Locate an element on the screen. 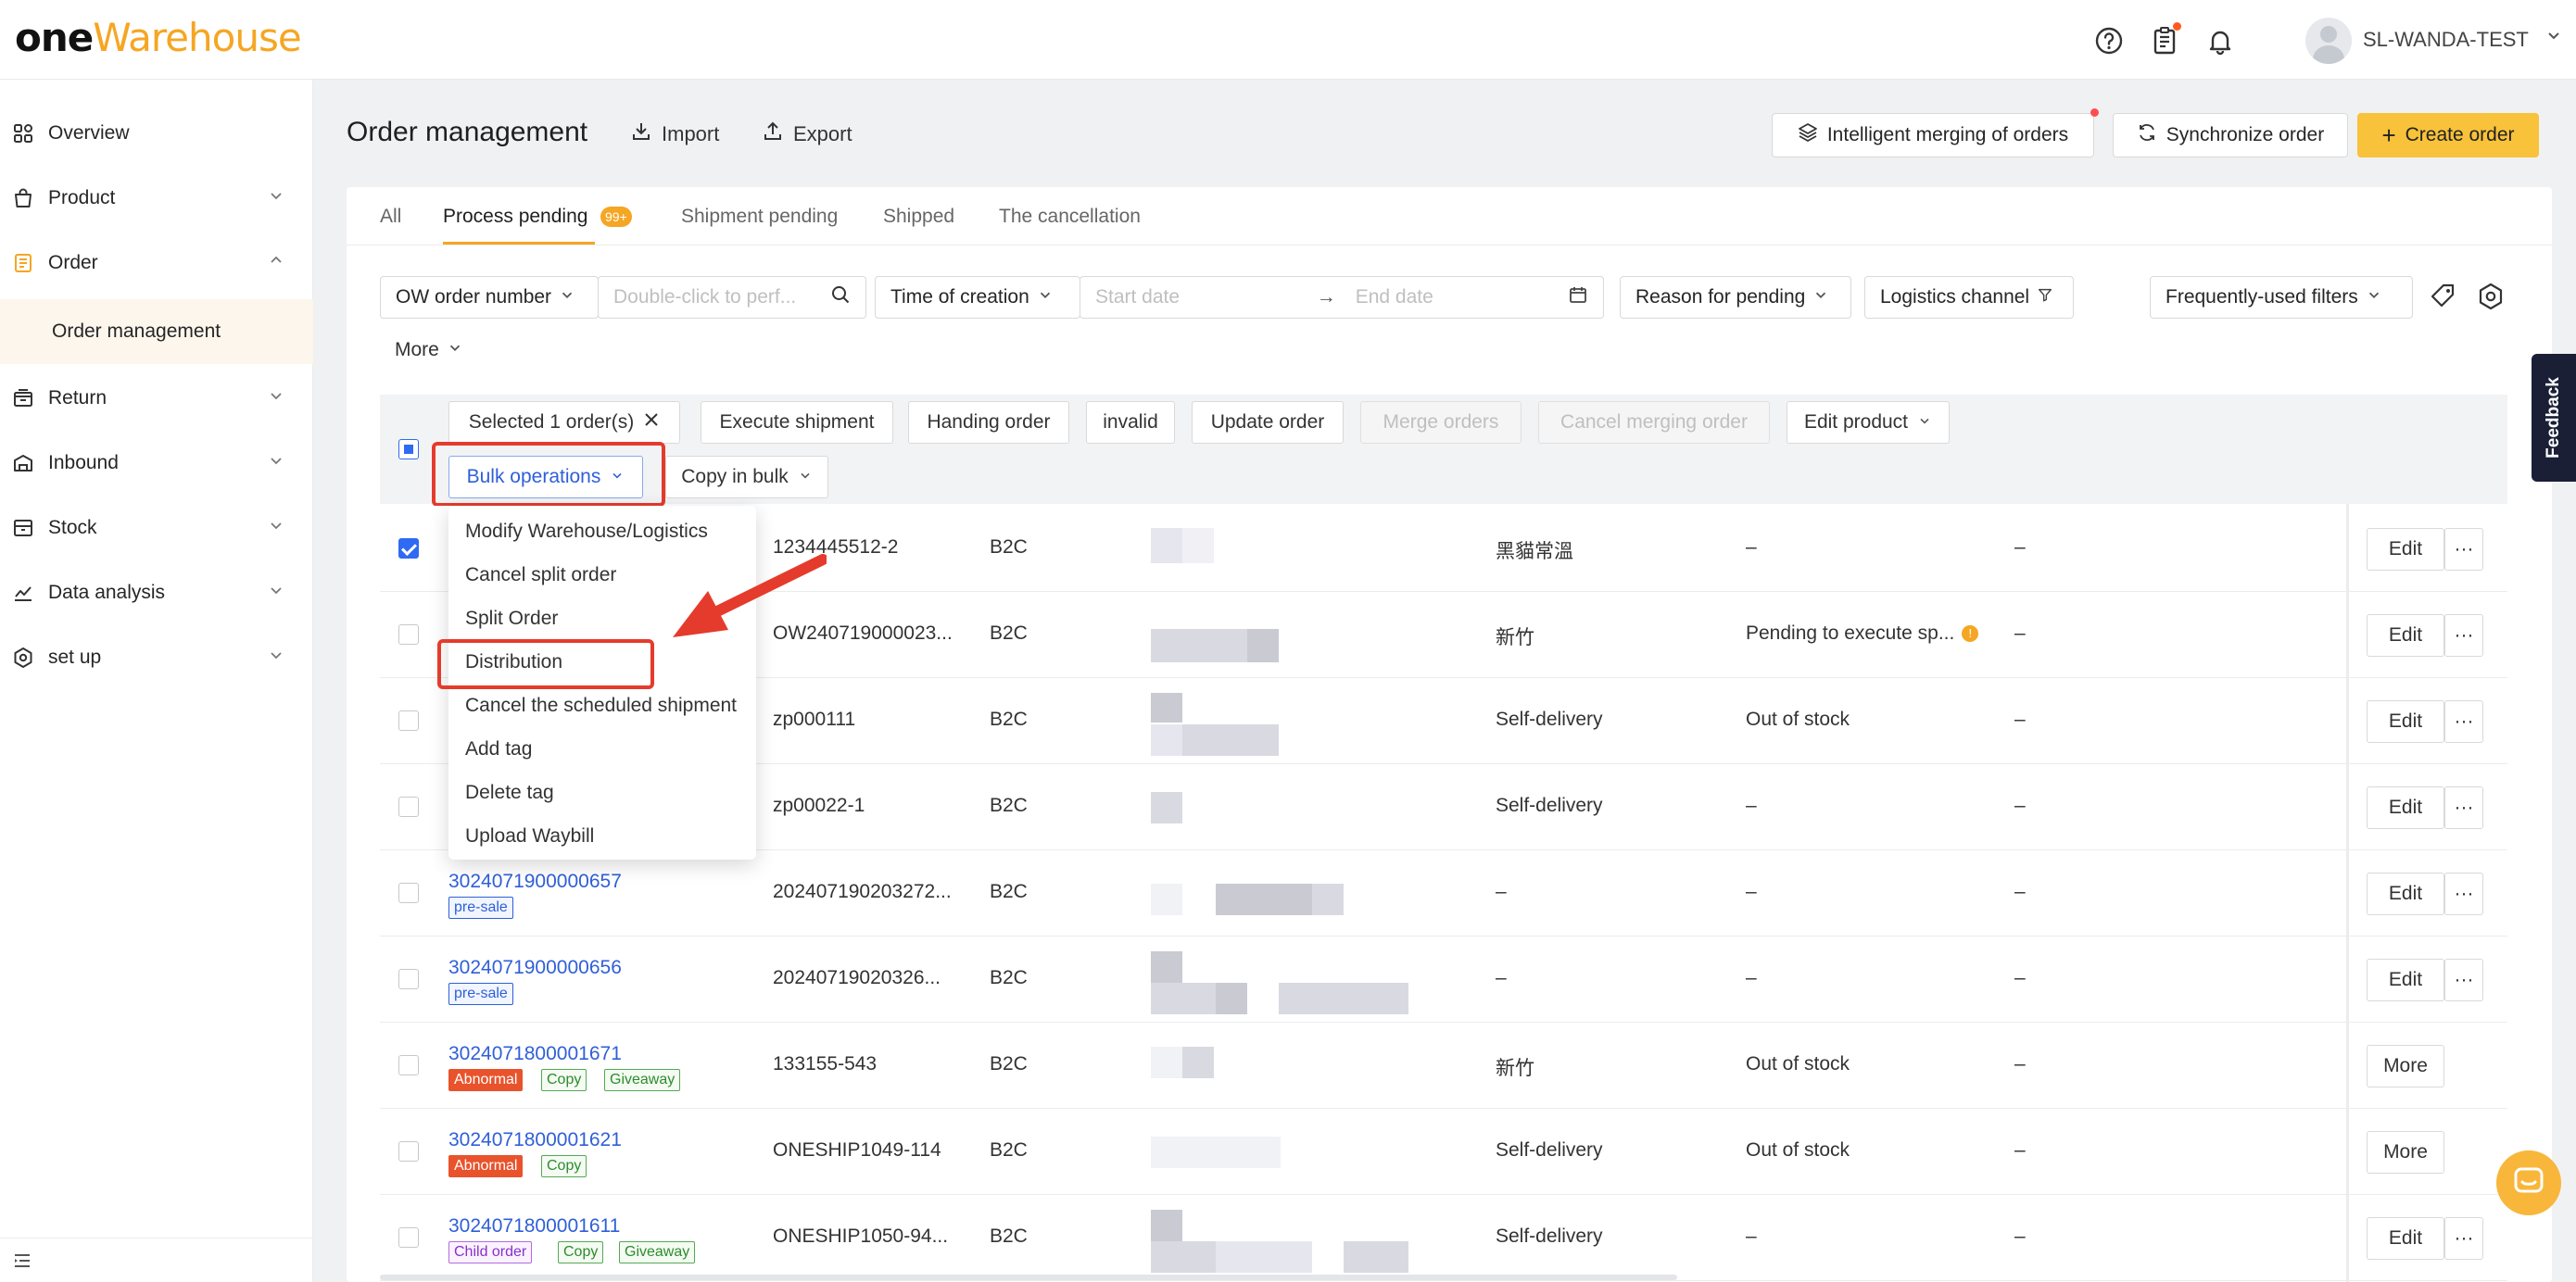  menu-item-add-tag: Add tag is located at coordinates (498, 749).